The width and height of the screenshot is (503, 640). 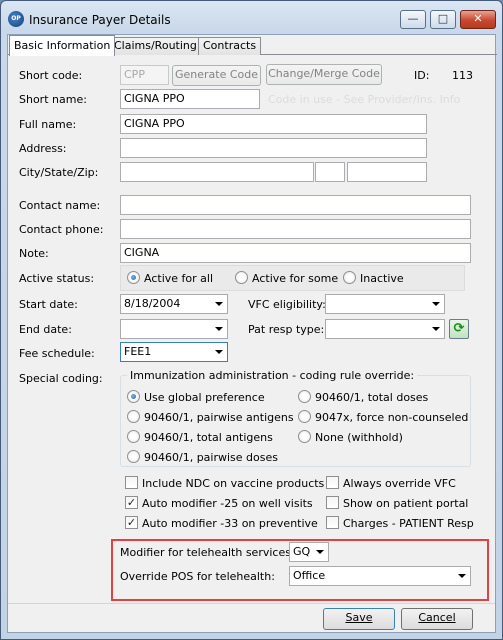 I want to click on checkbox-charges-patient-resp-label: Charges - PATIENT Resp, so click(x=408, y=523).